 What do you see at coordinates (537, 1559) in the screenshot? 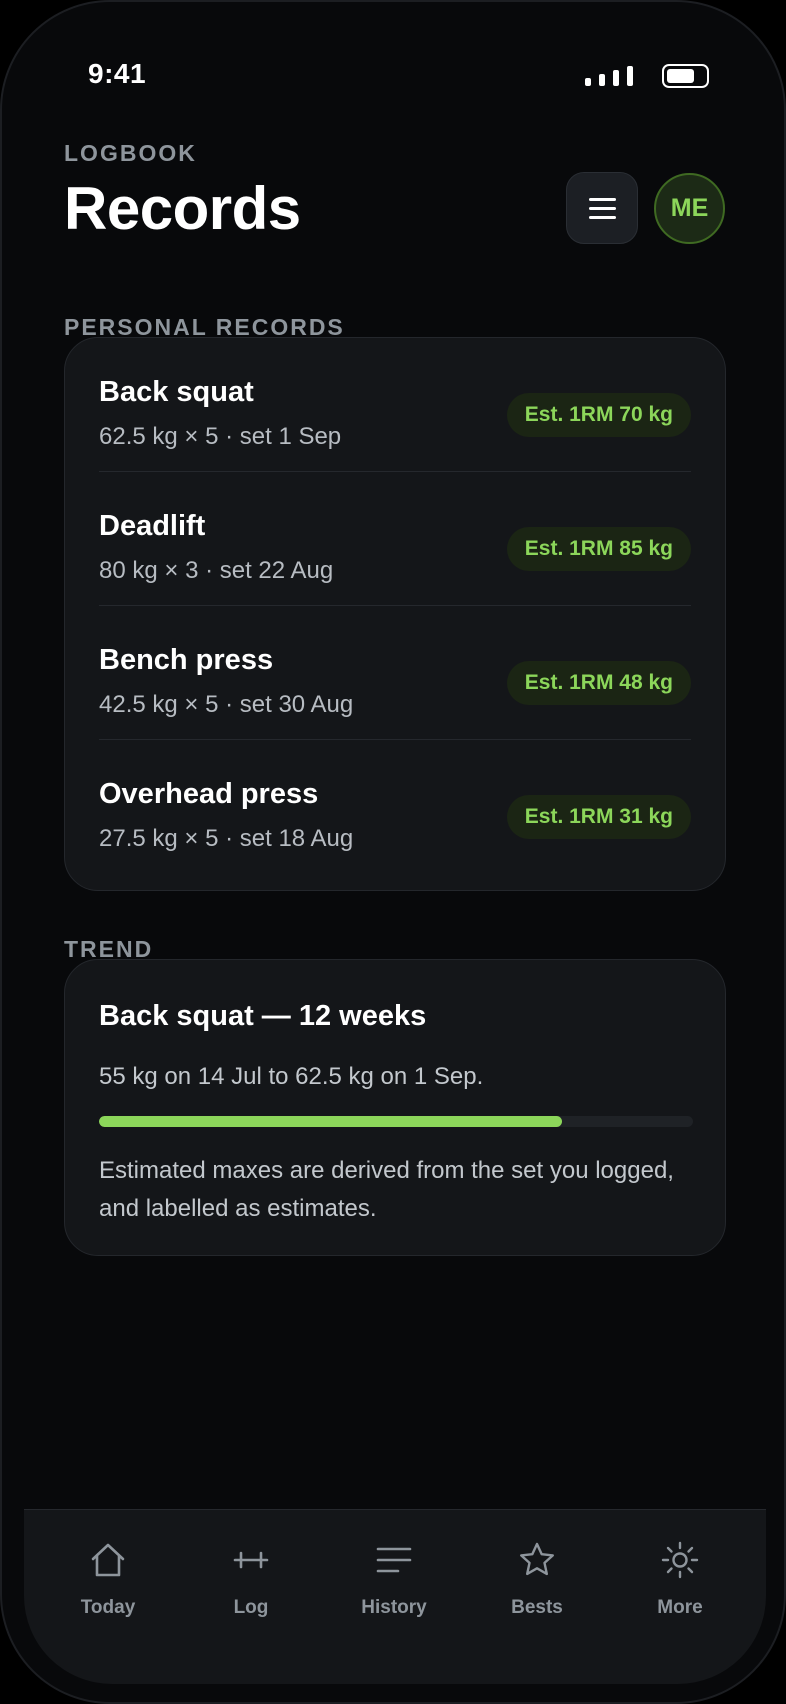
I see `star-icon` at bounding box center [537, 1559].